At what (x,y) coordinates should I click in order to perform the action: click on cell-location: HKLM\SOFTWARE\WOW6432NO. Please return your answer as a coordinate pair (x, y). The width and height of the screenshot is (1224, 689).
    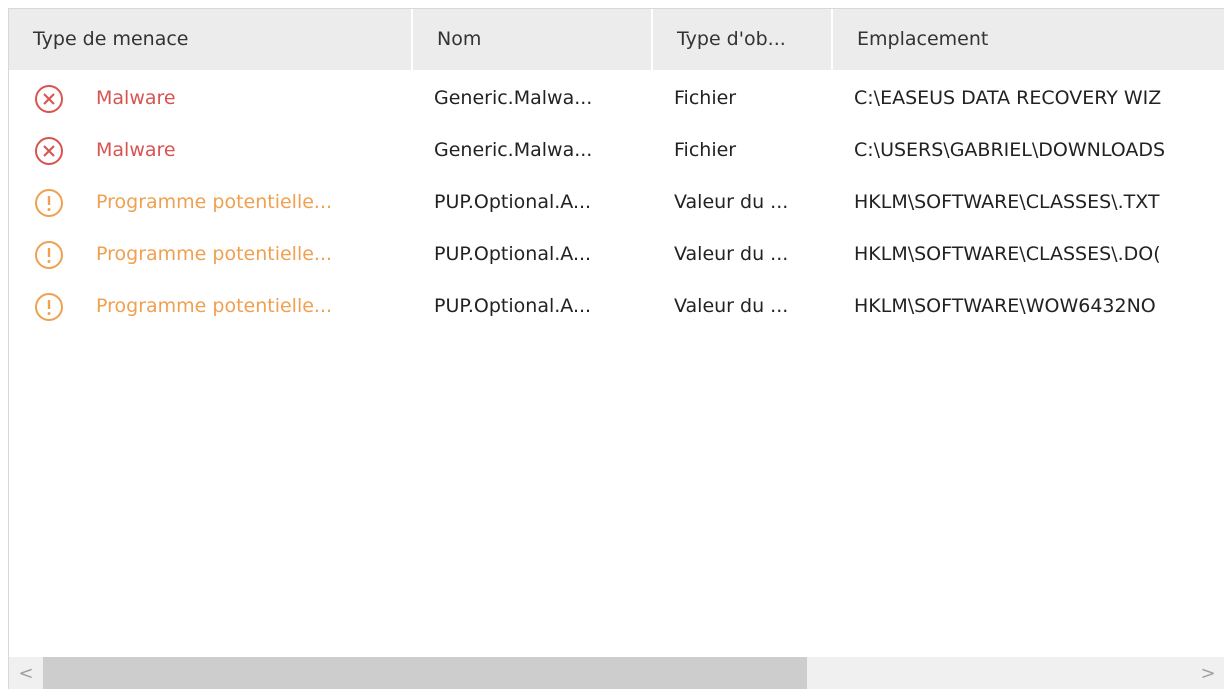
    Looking at the image, I should click on (1005, 306).